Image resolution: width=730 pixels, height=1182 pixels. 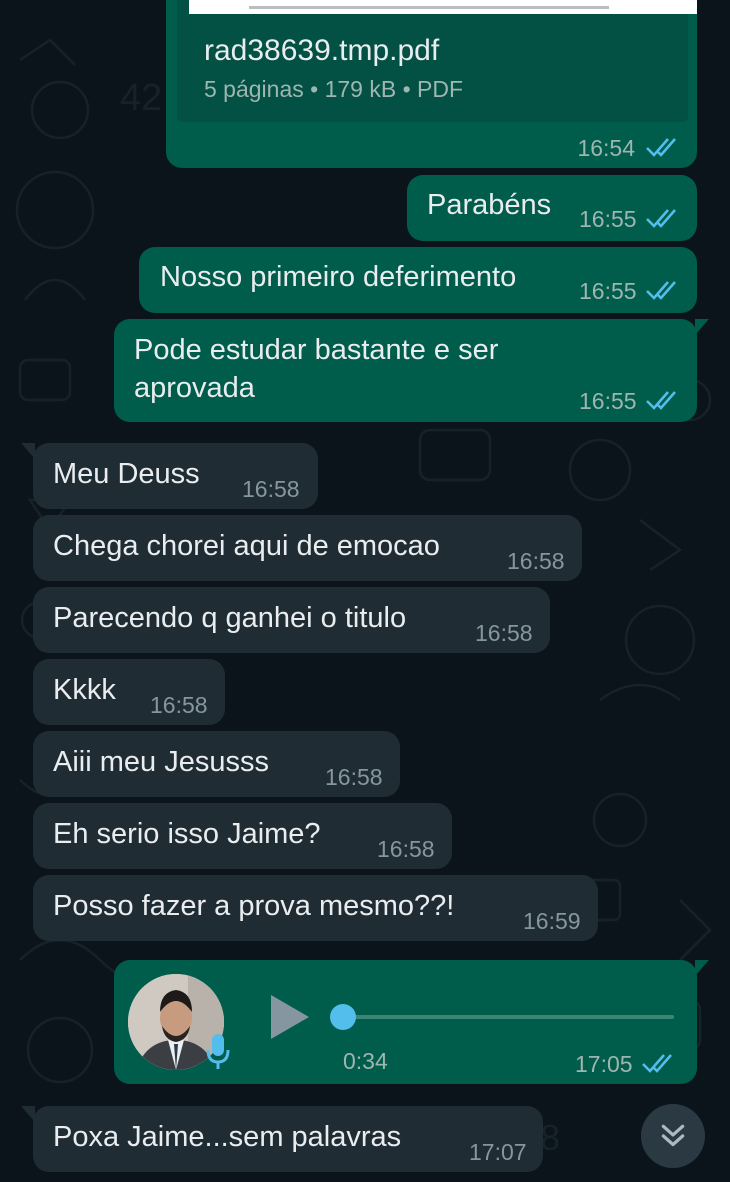 I want to click on message-time: 17:07, so click(x=498, y=1152).